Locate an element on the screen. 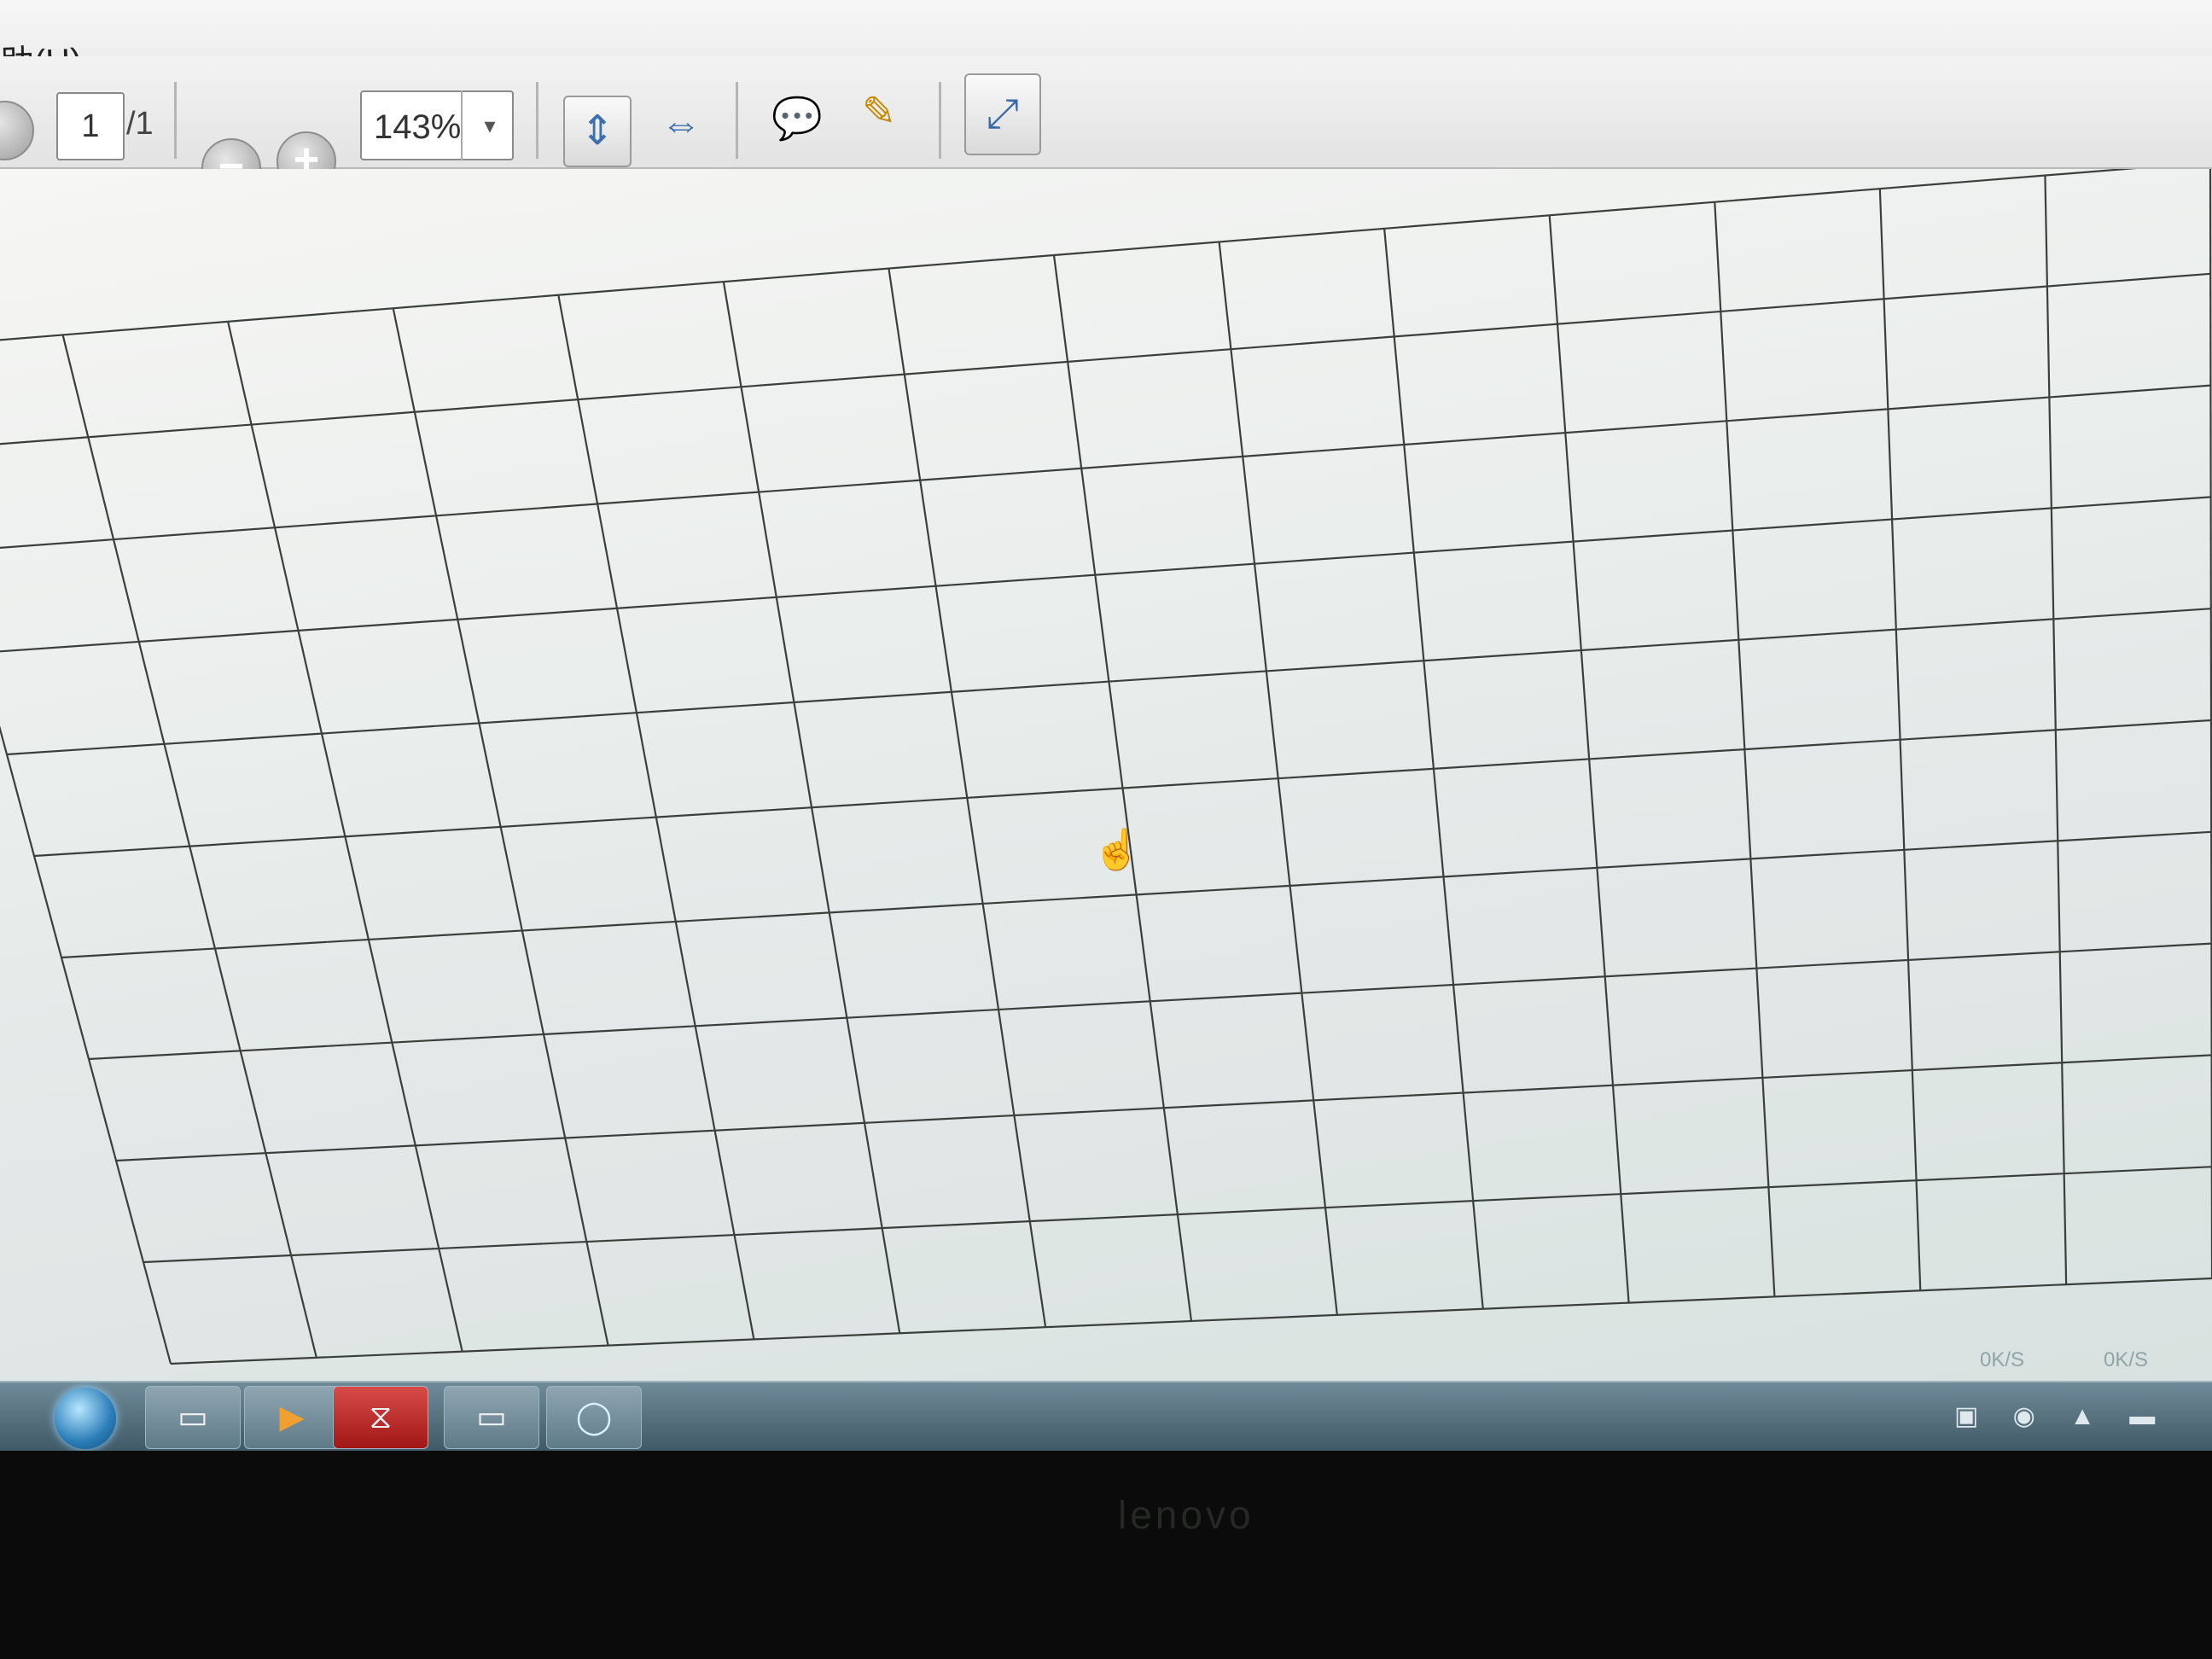 The width and height of the screenshot is (2212, 1659). fit-width-button: ⇔ is located at coordinates (681, 124).